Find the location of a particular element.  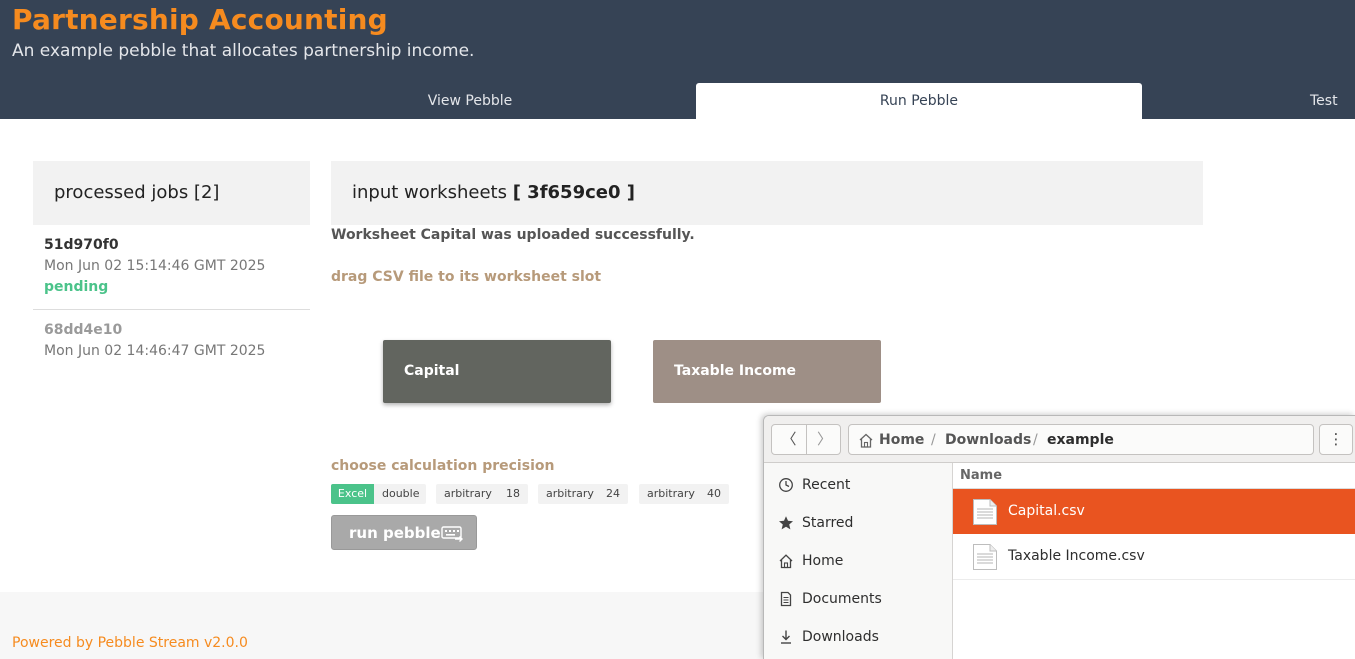

job-date: Mon Jun 02 15:14:46 GMT 2025 is located at coordinates (155, 266).